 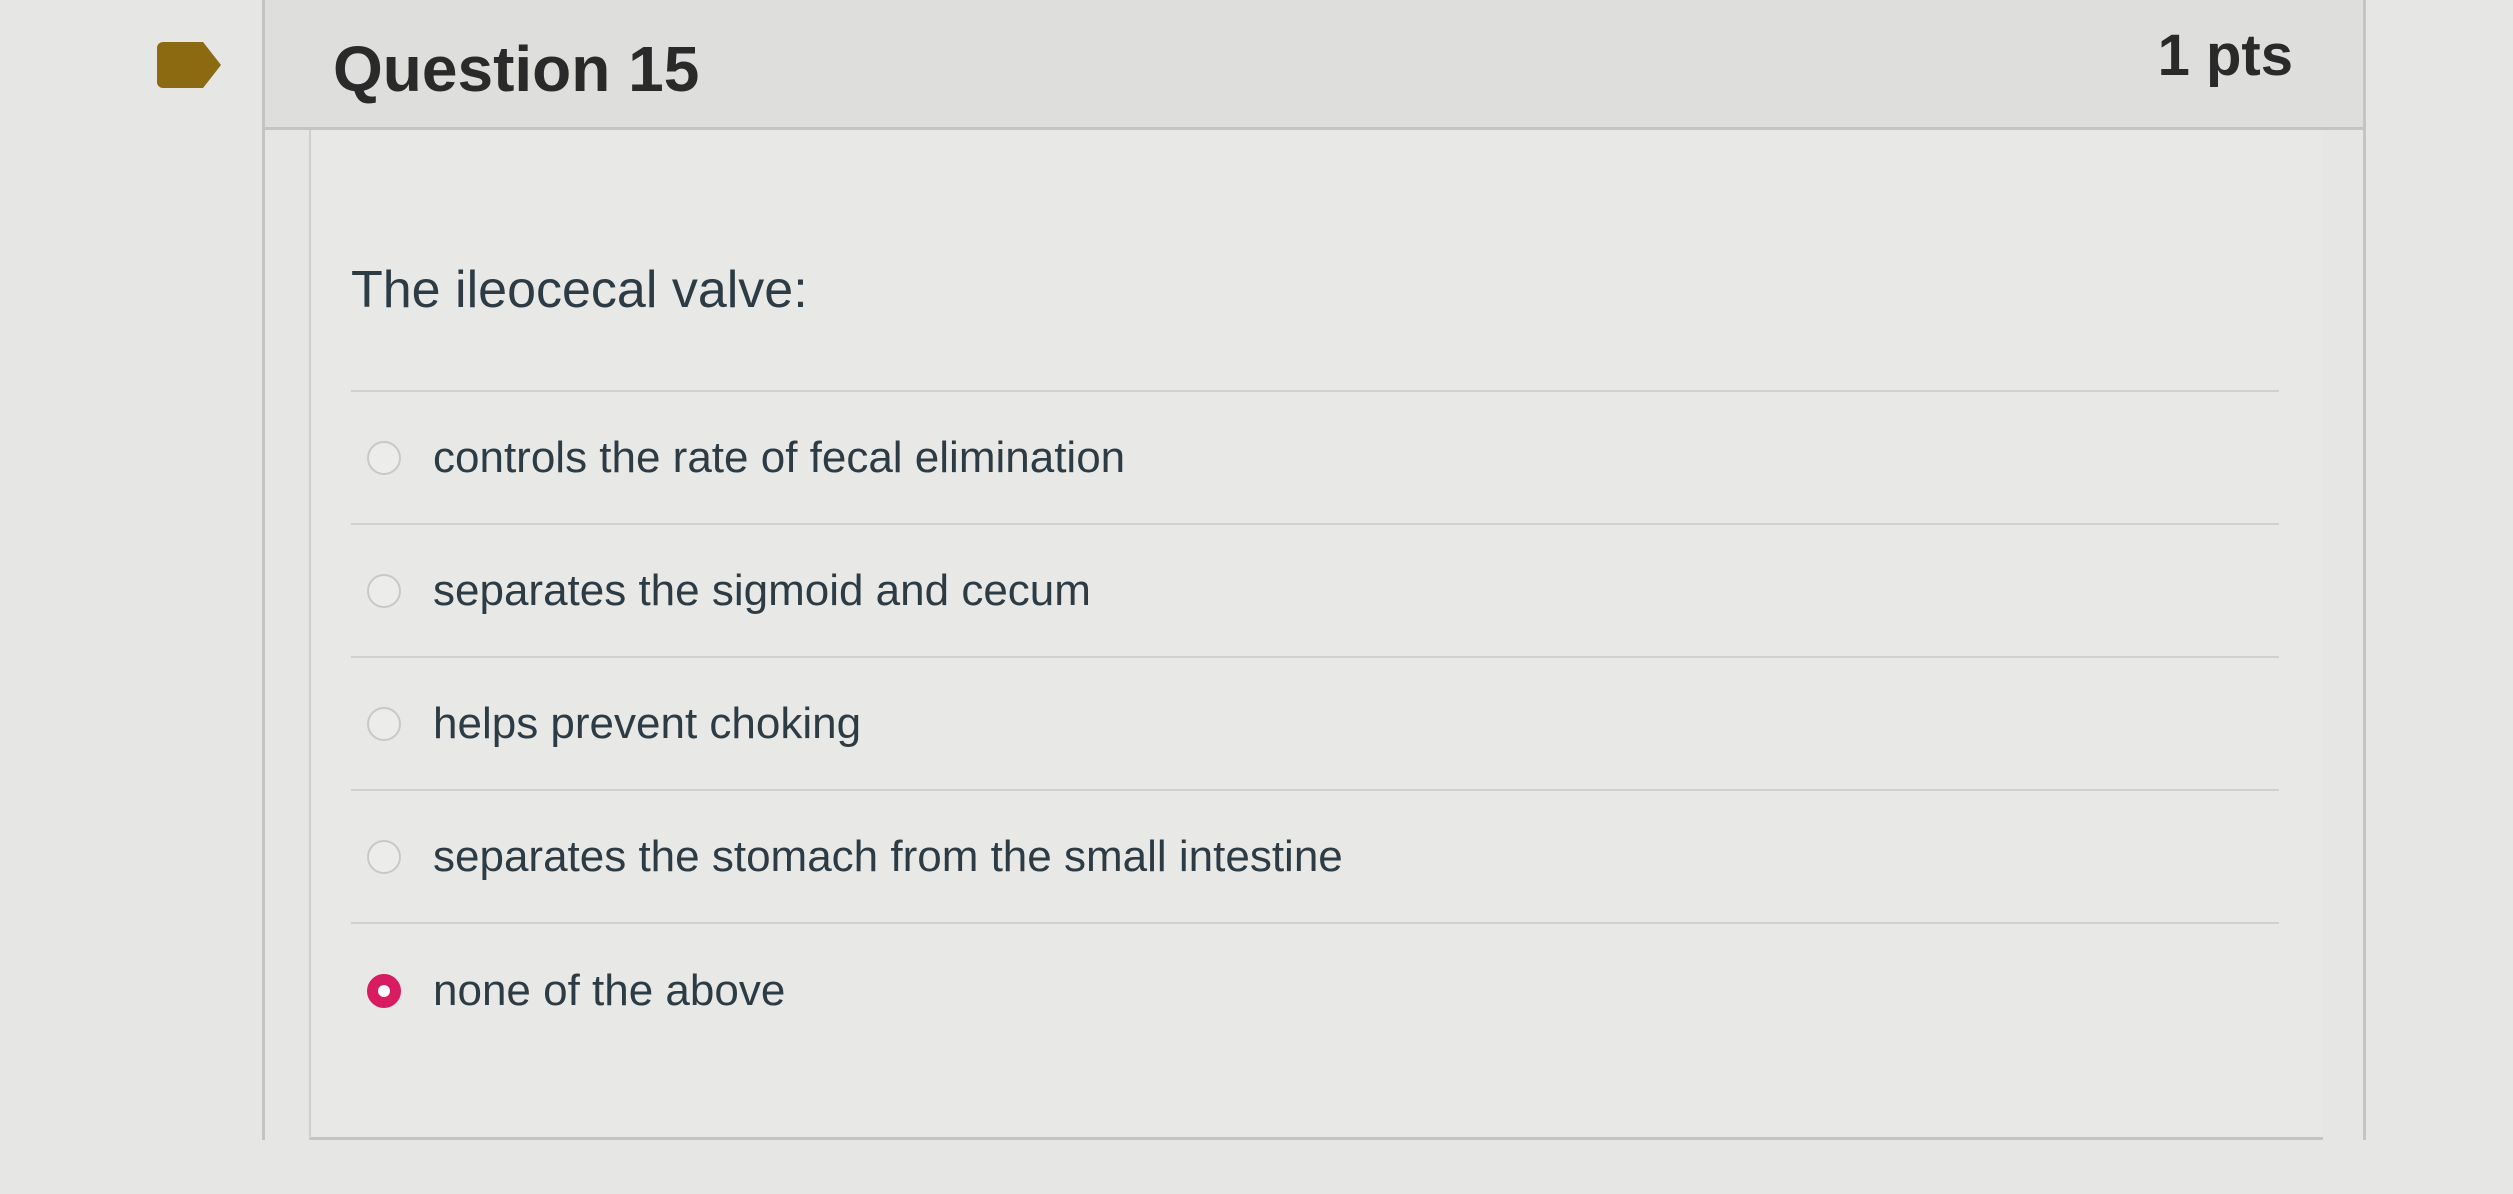 What do you see at coordinates (609, 990) in the screenshot?
I see `answer-label: none of the above` at bounding box center [609, 990].